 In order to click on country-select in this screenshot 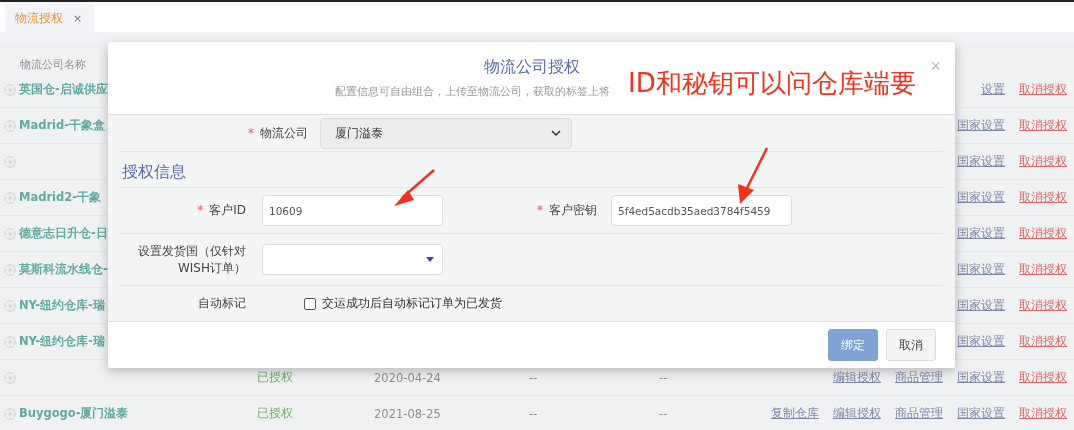, I will do `click(352, 259)`.